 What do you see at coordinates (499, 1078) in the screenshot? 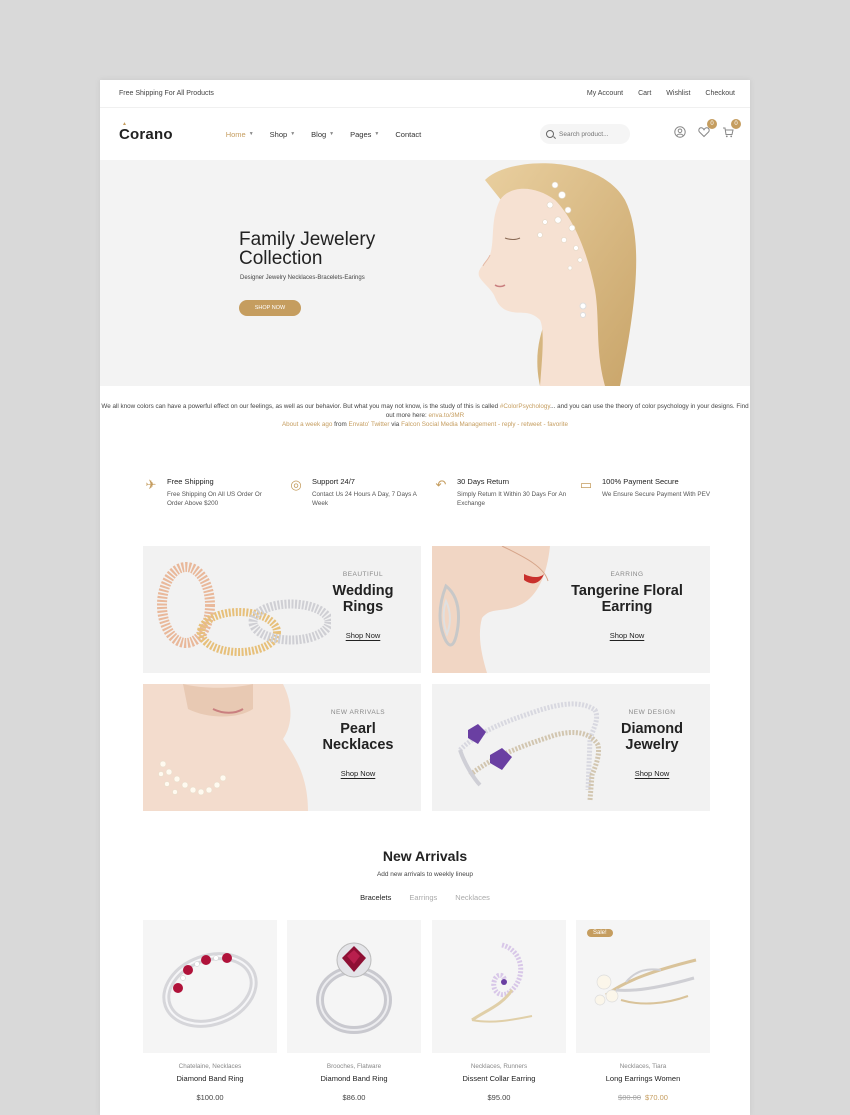
I see `product-name: Dissent Collar Earring` at bounding box center [499, 1078].